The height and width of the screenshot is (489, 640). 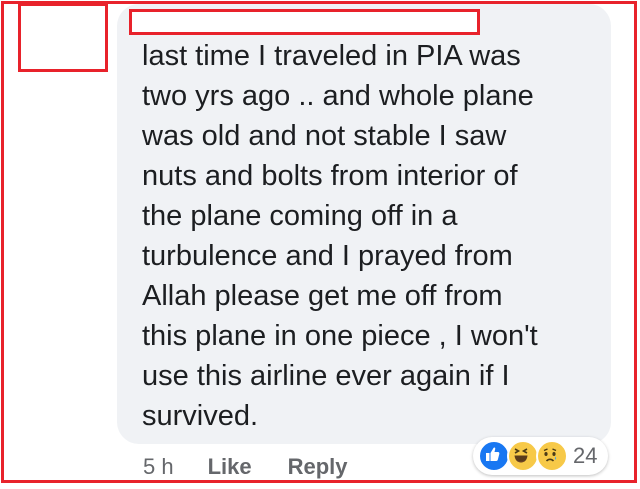 I want to click on reaction-summary: 24, so click(x=540, y=456).